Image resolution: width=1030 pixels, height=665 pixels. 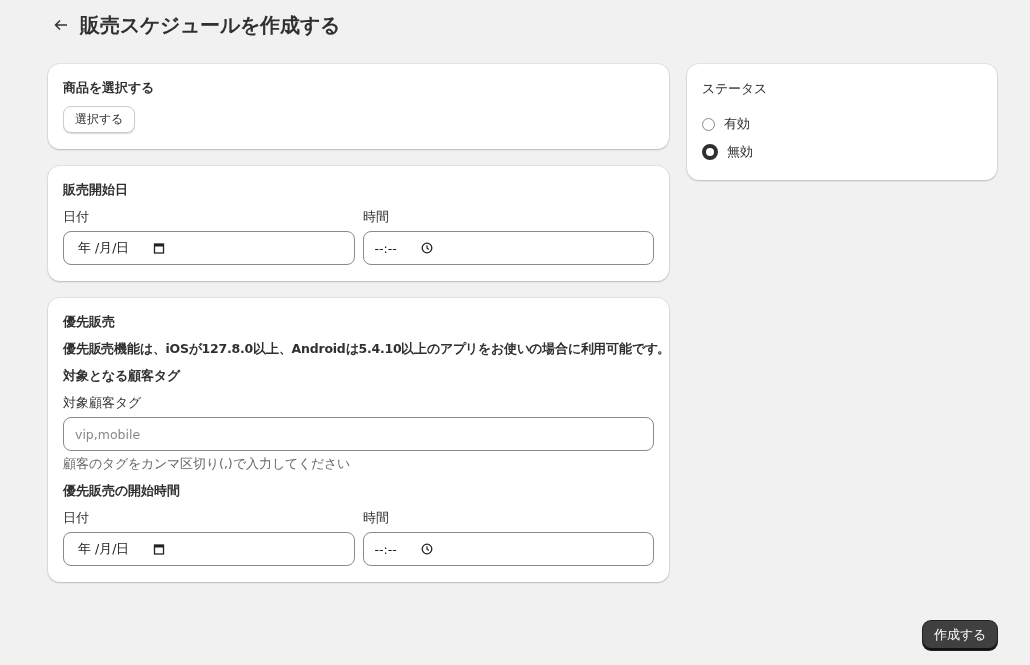 I want to click on section-title: ステータス, so click(x=734, y=89).